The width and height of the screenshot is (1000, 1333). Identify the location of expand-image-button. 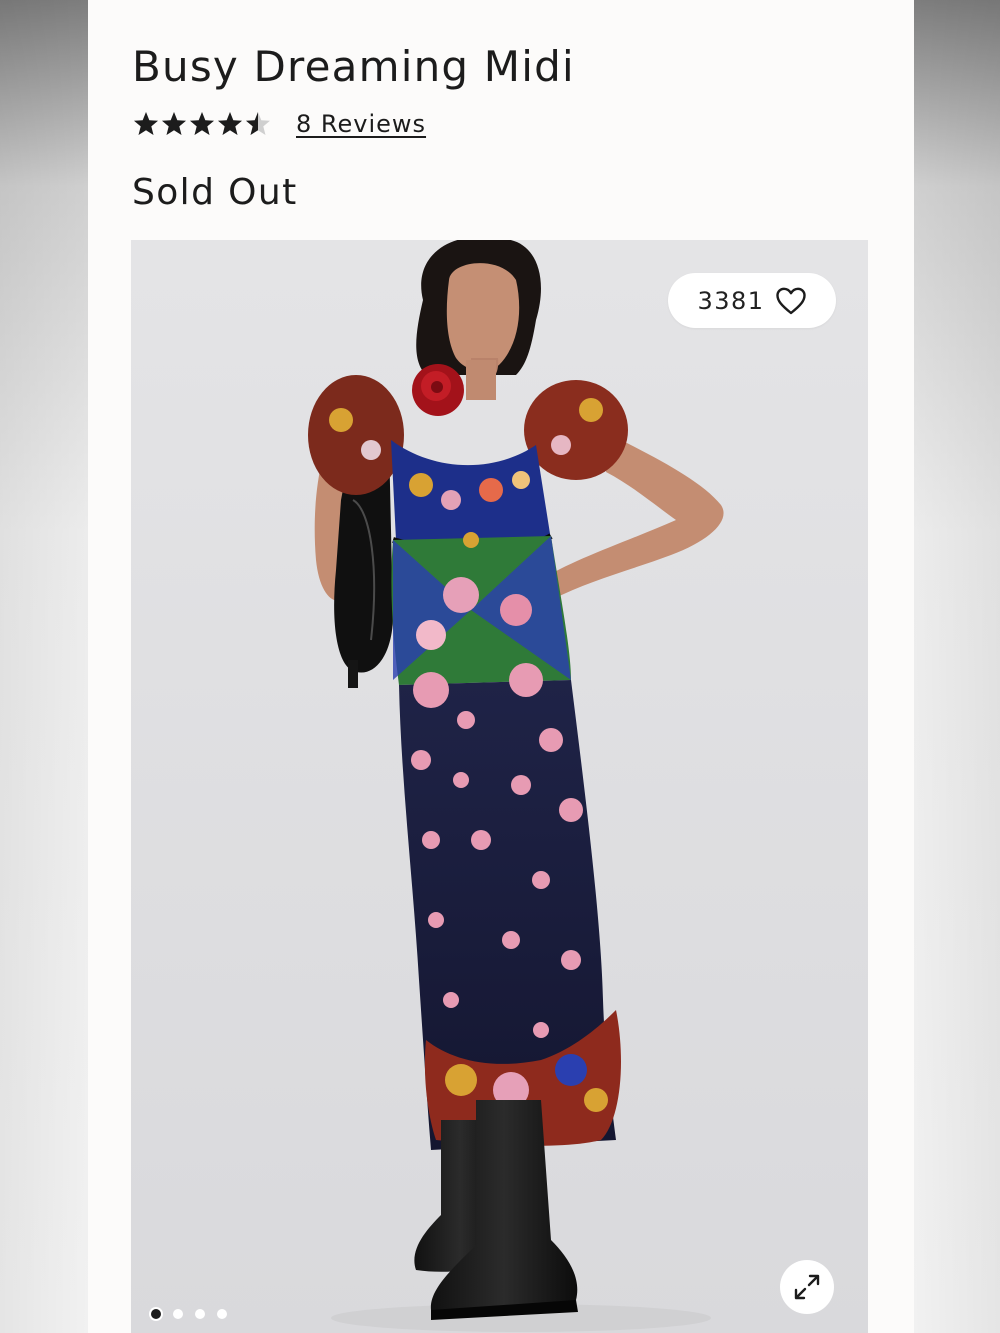
(807, 1287).